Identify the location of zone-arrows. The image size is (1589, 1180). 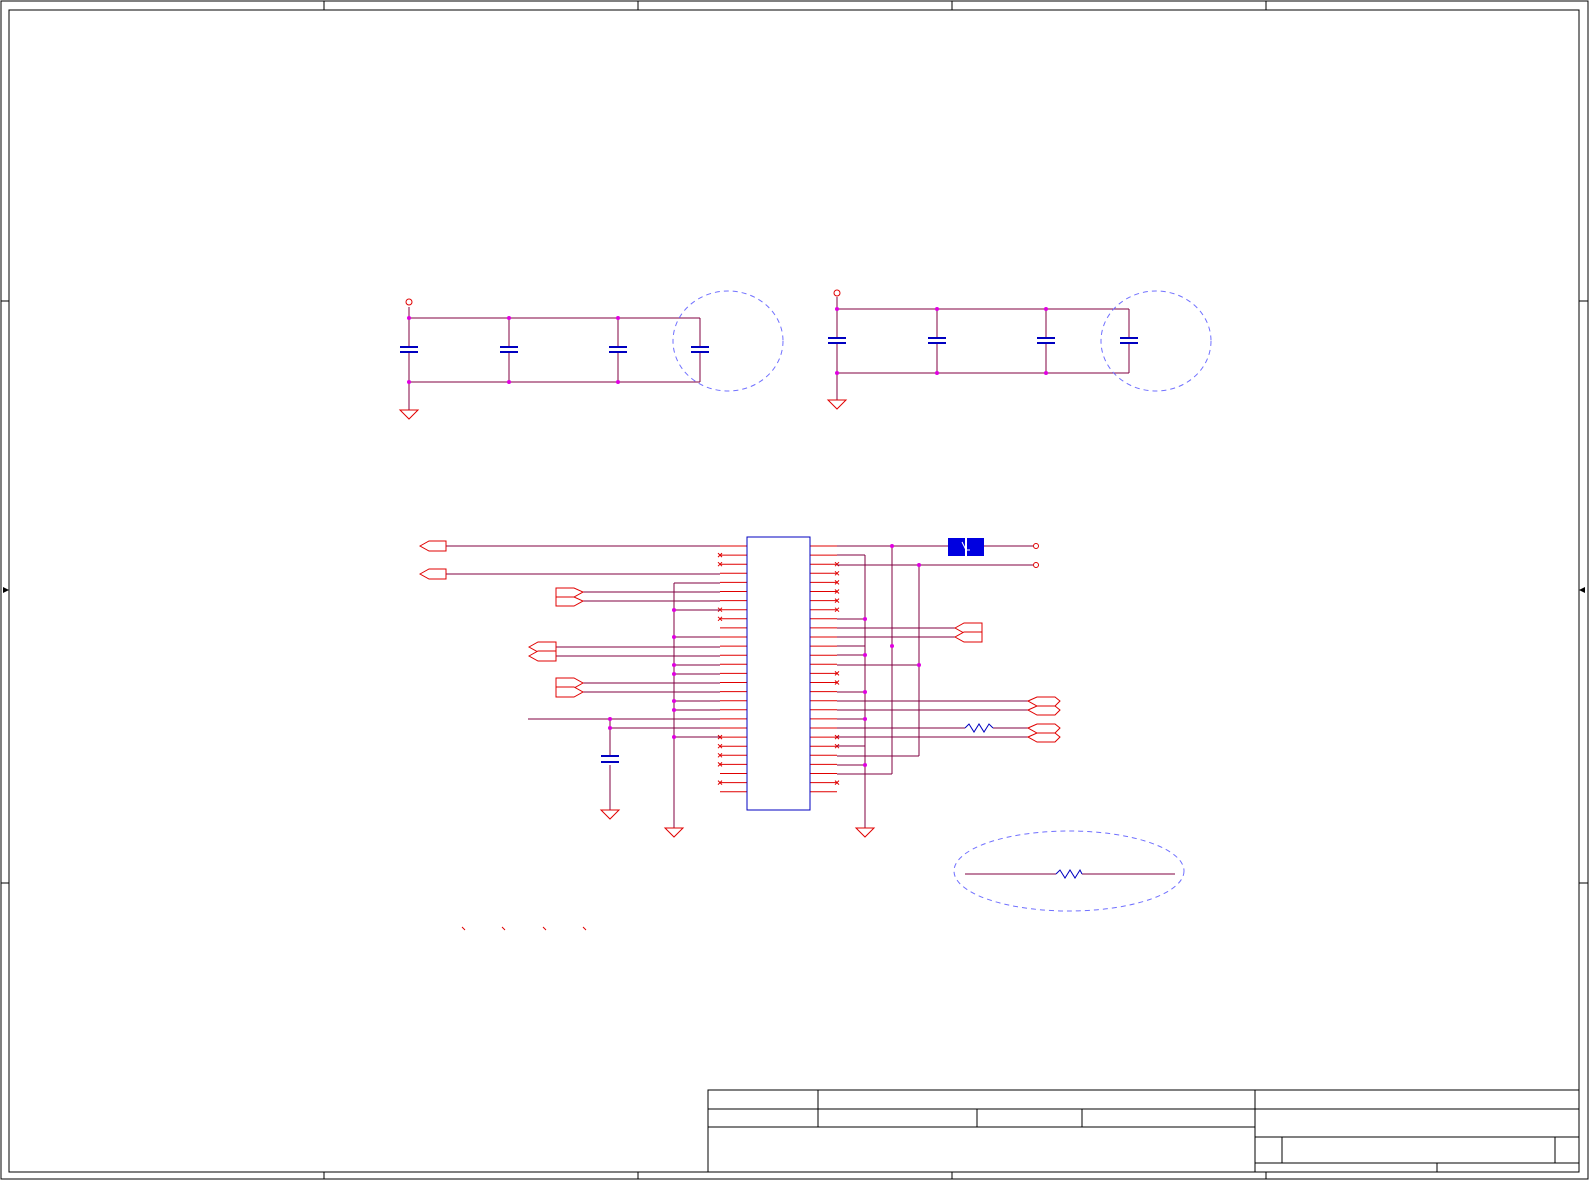
(794, 590).